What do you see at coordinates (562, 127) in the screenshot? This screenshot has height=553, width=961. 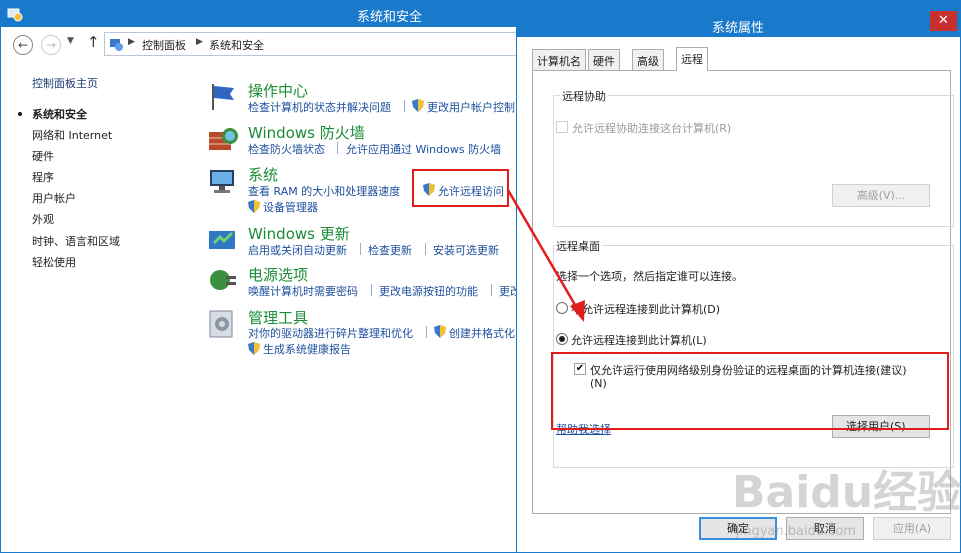 I see `allow-remote-assistance-checkbox` at bounding box center [562, 127].